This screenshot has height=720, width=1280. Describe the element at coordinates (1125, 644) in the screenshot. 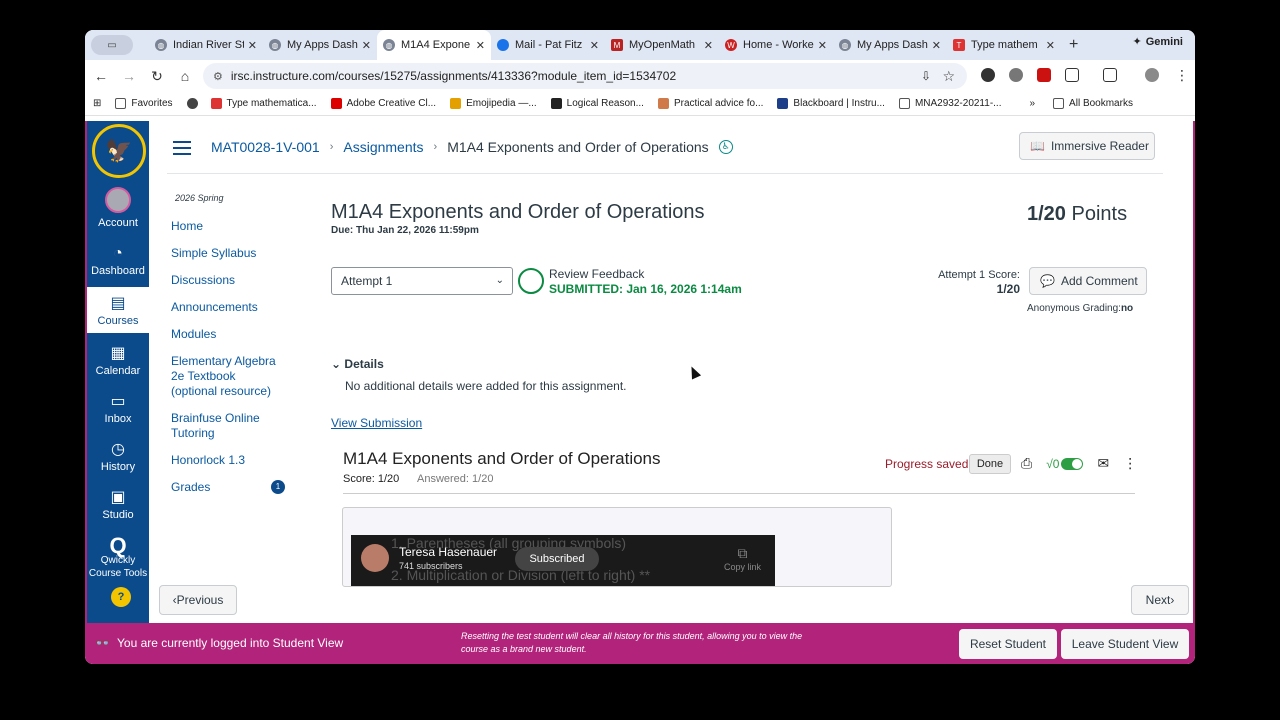

I see `leave-student-view-button: Leave Student View` at that location.